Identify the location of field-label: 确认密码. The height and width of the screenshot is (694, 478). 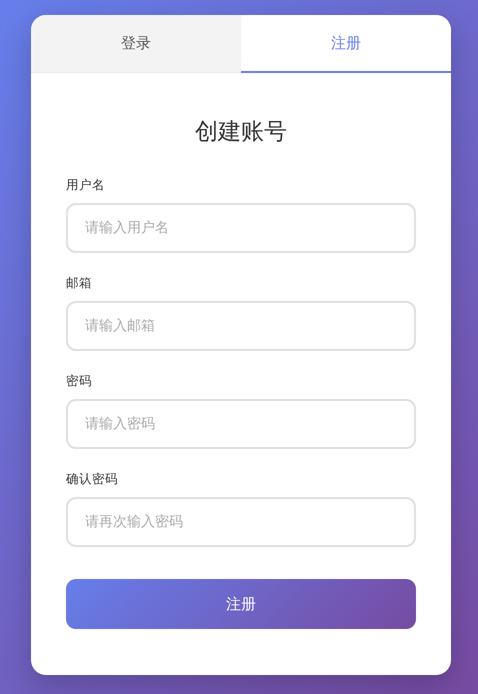
(92, 479).